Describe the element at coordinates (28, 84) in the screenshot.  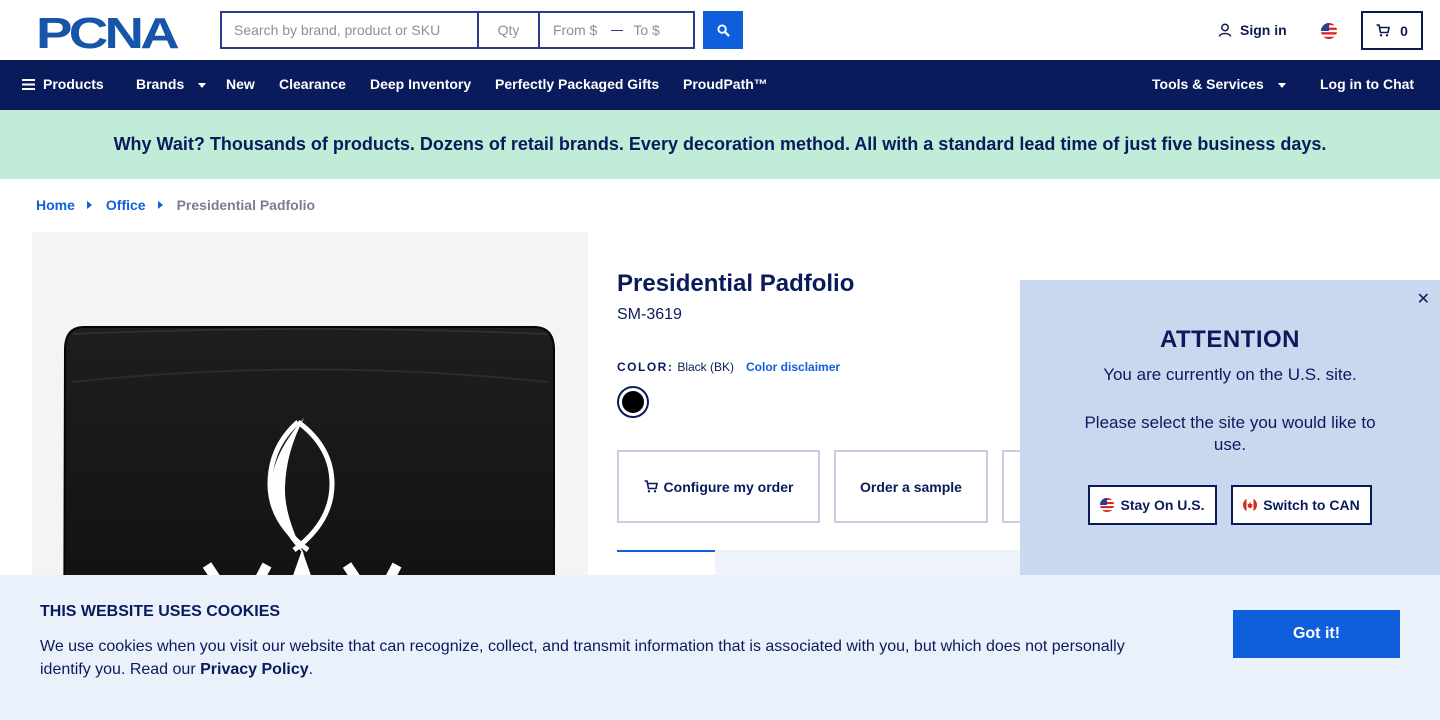
I see `menu-icon` at that location.